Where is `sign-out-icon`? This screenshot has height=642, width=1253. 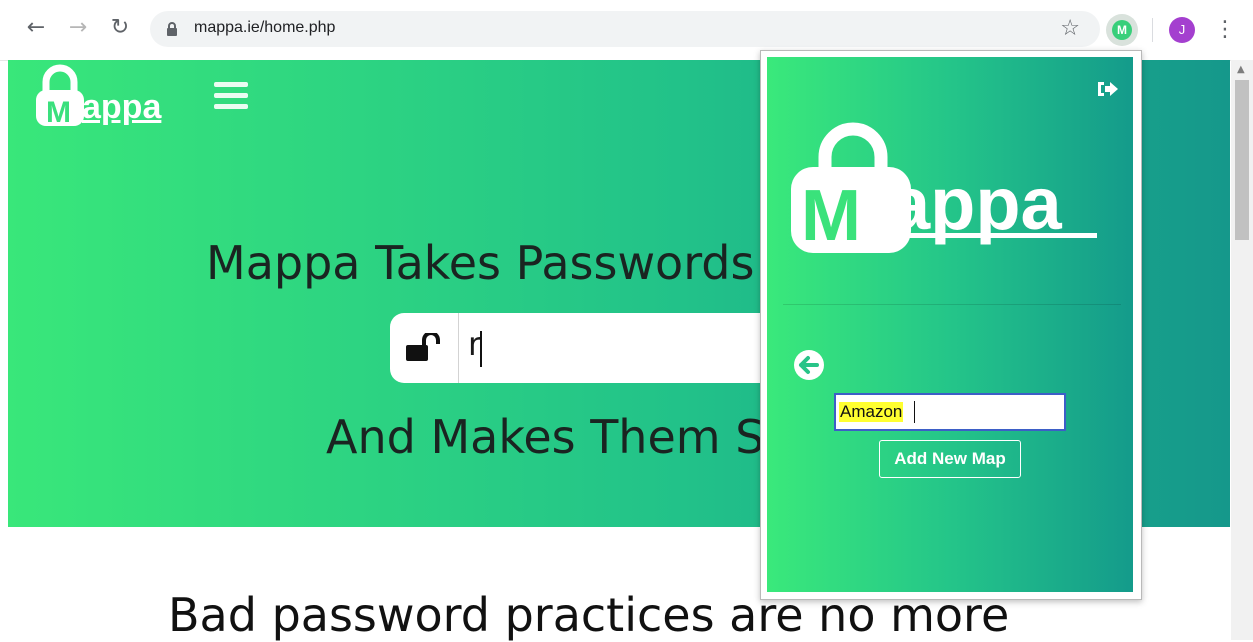
sign-out-icon is located at coordinates (1108, 89).